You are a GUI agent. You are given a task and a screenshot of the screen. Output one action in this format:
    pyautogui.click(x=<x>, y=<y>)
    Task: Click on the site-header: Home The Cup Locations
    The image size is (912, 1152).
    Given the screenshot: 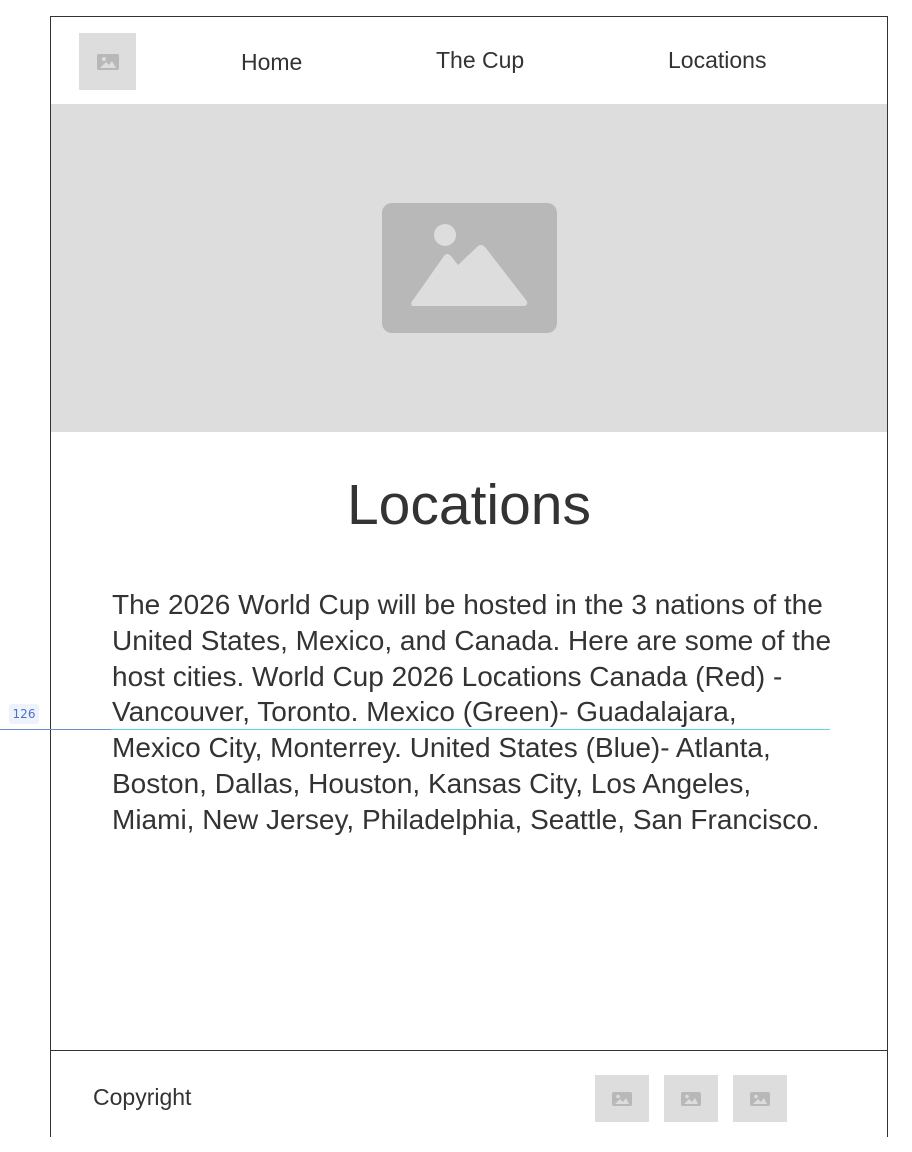 What is the action you would take?
    pyautogui.click(x=469, y=60)
    